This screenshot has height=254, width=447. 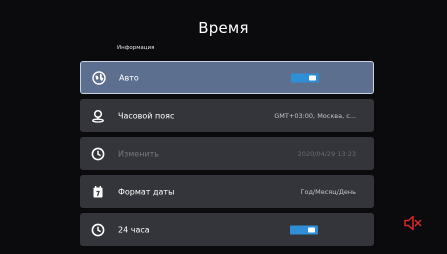 What do you see at coordinates (227, 153) in the screenshot?
I see `change-time-row: Изменить 2020/04/29 13:23` at bounding box center [227, 153].